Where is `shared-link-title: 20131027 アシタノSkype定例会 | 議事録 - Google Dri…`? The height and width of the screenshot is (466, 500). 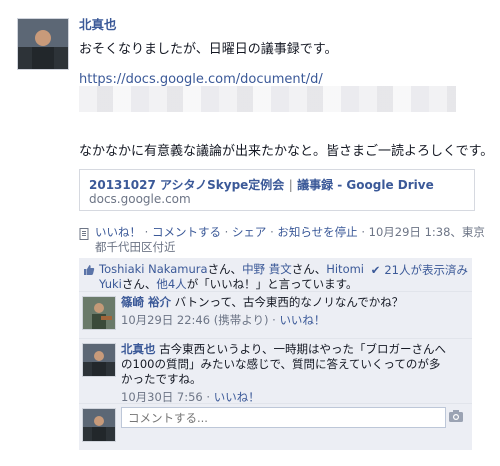
shared-link-title: 20131027 アシタノSkype定例会 | 議事録 - Google Dri… is located at coordinates (261, 184).